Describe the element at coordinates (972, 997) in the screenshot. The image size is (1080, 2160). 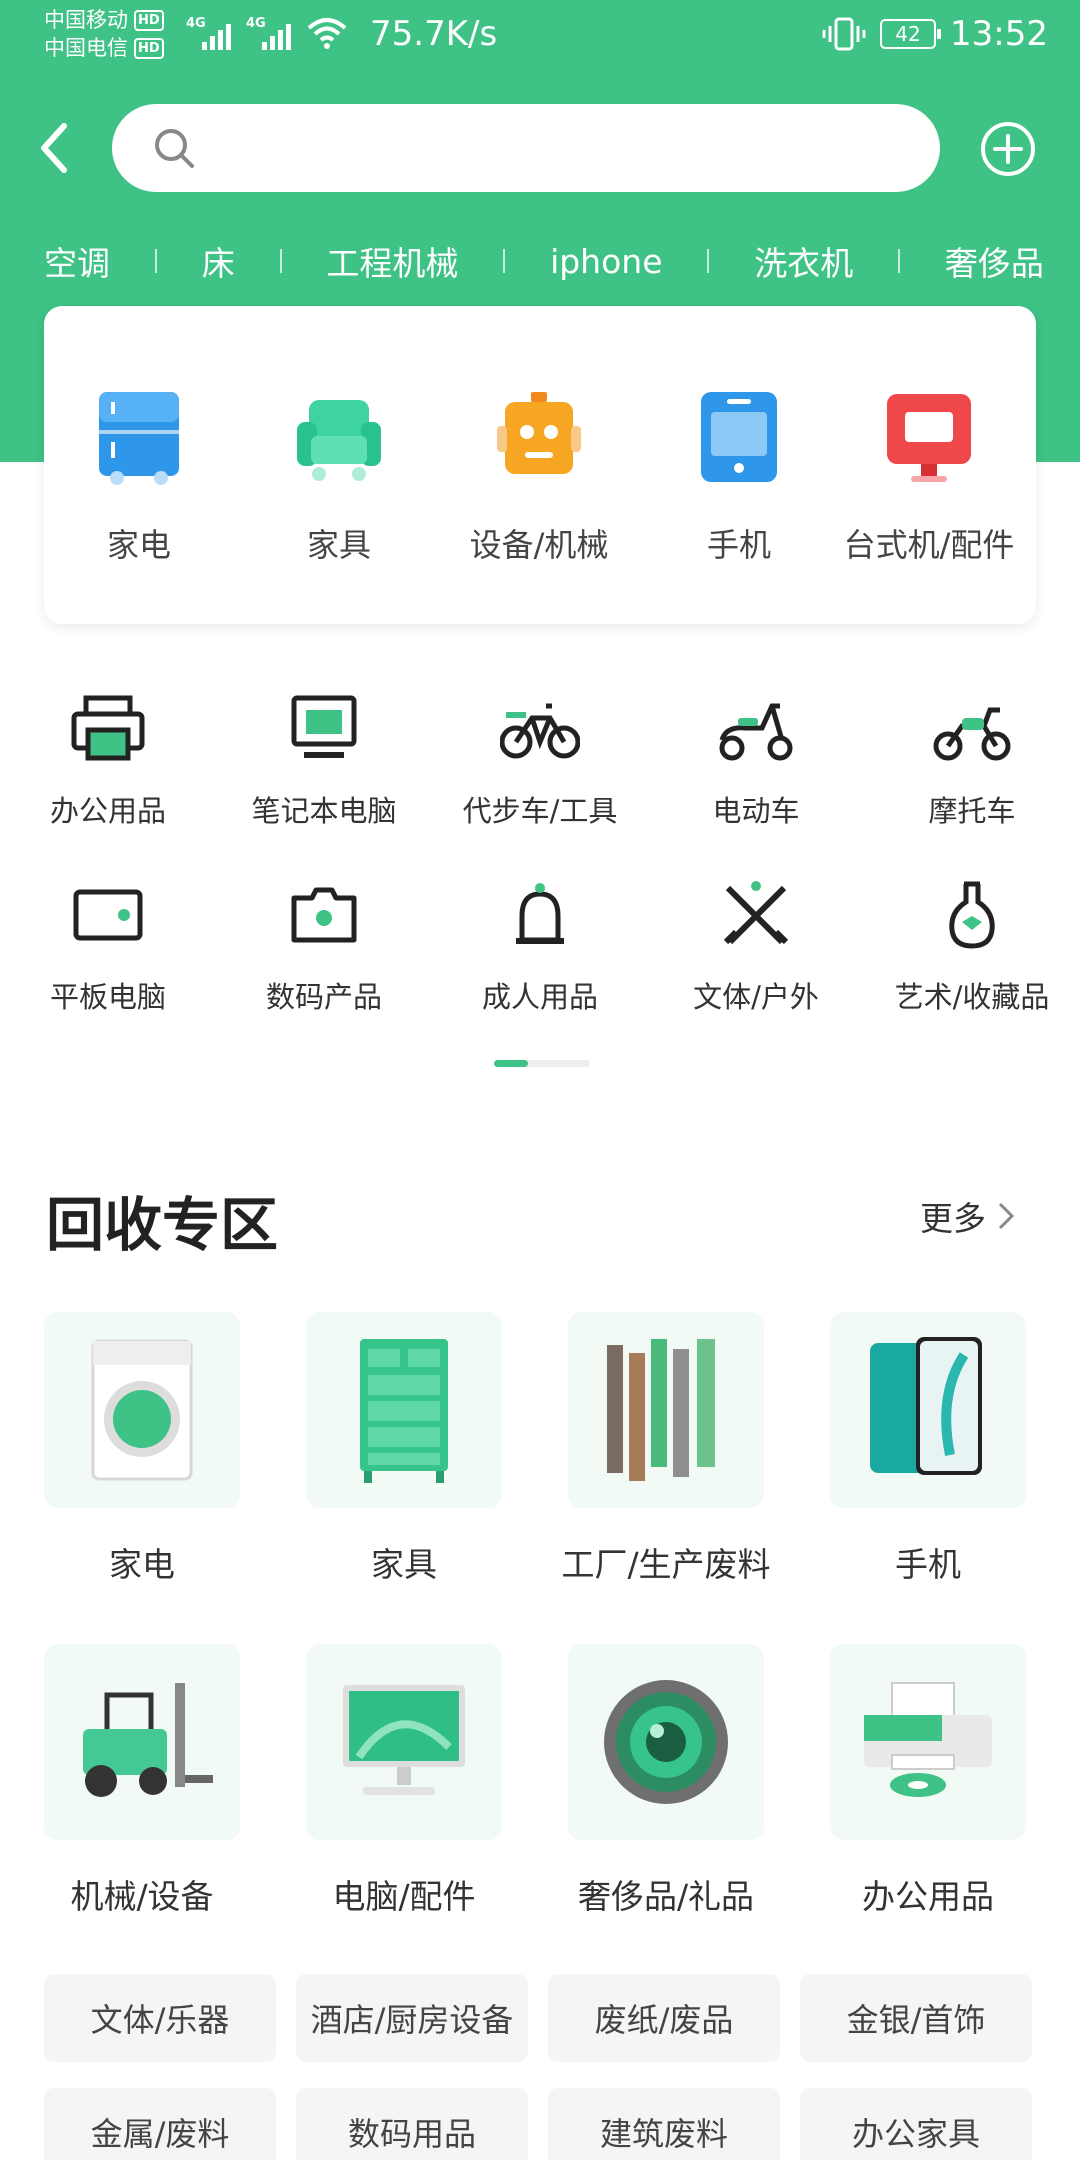
I see `subcategory-label: 艺术/收藏品` at that location.